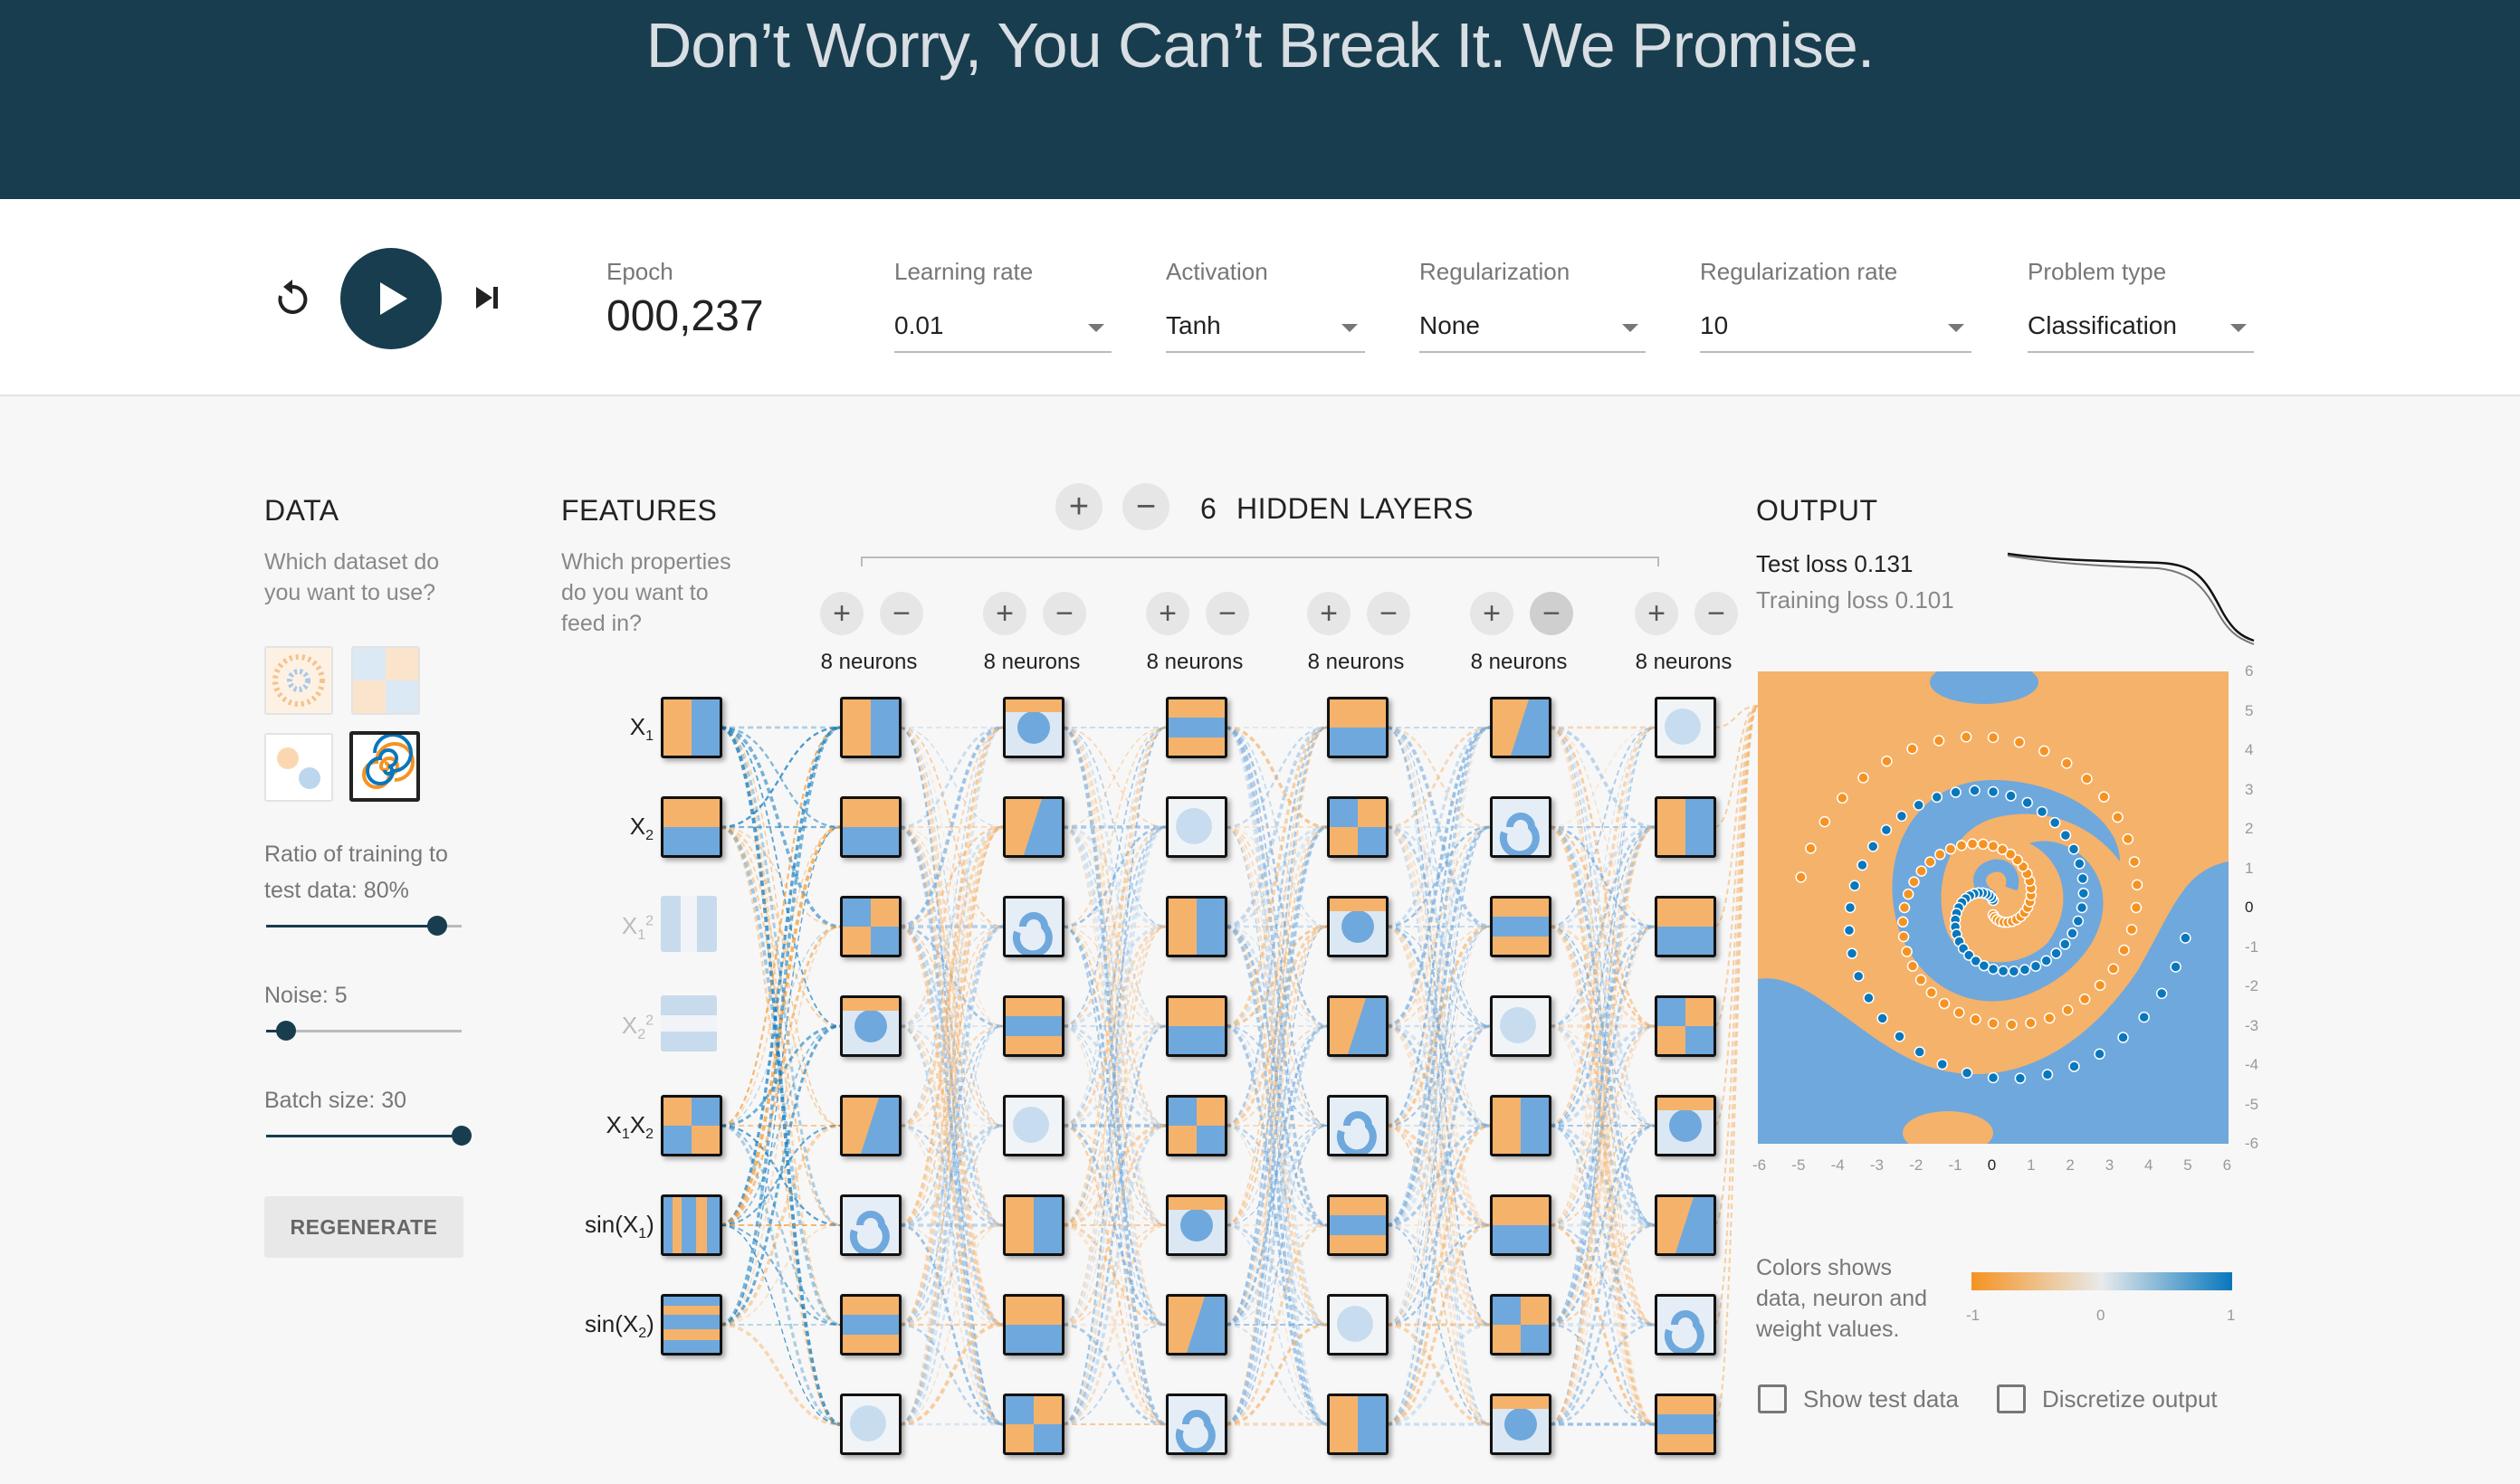  I want to click on show-test-data-checkbox: Show test data, so click(1859, 1398).